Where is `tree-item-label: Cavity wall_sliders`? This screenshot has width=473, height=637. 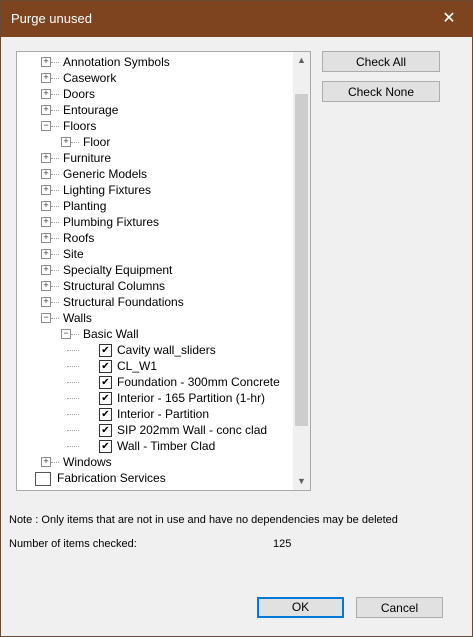
tree-item-label: Cavity wall_sliders is located at coordinates (166, 350).